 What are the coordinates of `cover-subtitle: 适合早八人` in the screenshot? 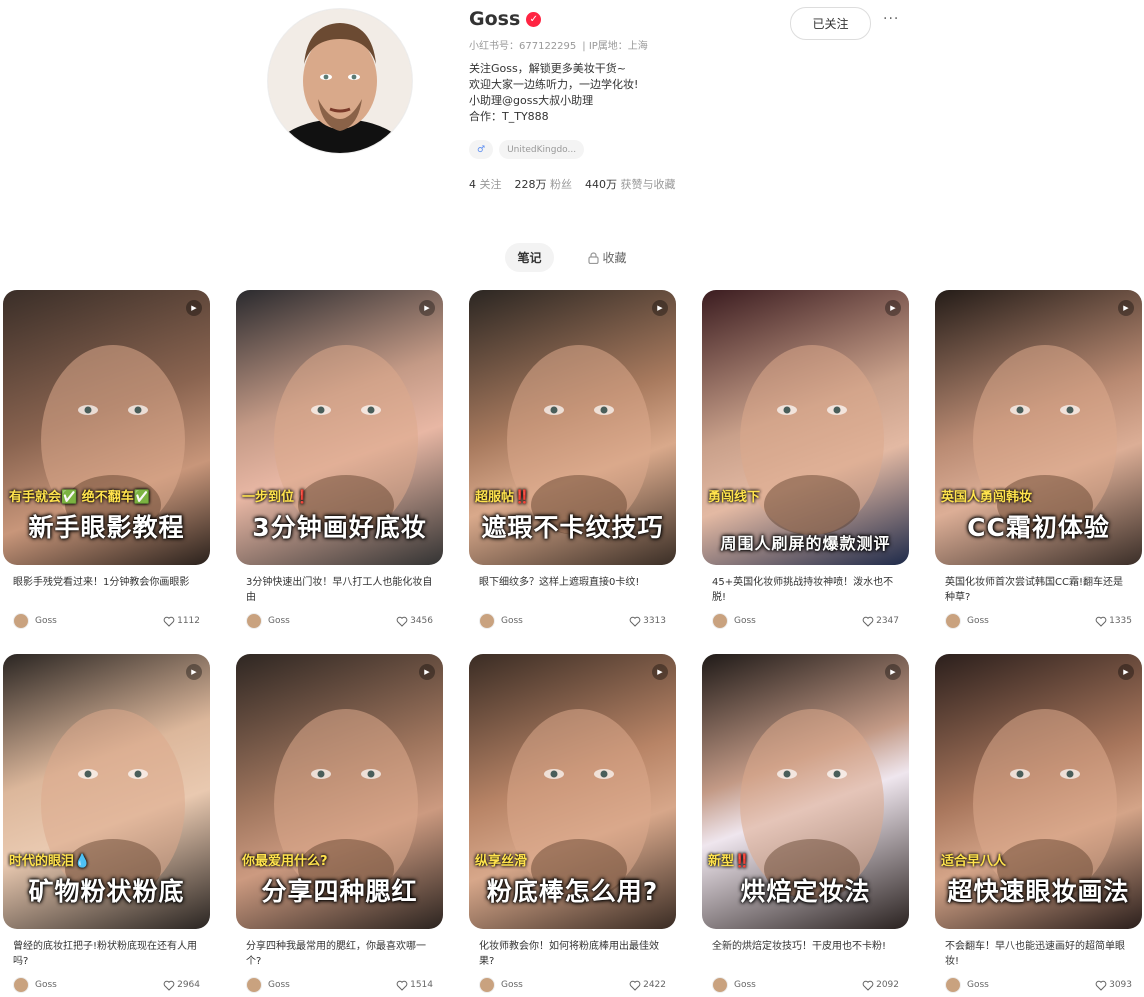 It's located at (974, 861).